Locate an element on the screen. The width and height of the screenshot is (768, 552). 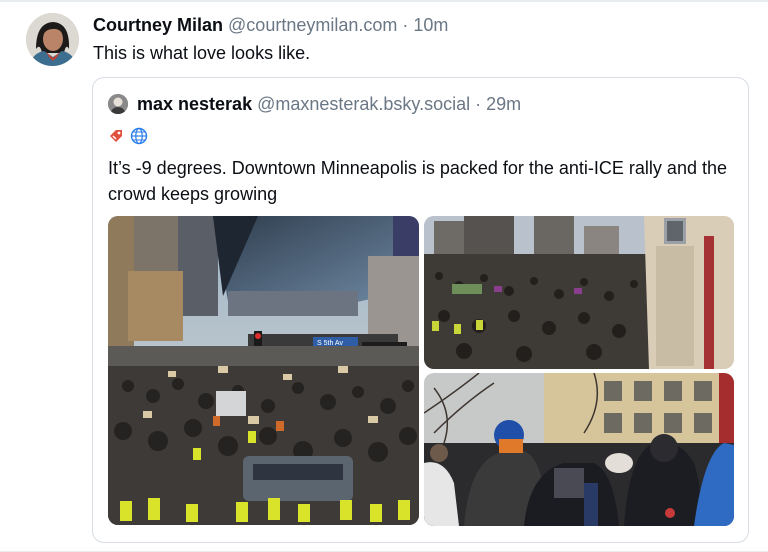
quoted-timestamp: 29m is located at coordinates (503, 104).